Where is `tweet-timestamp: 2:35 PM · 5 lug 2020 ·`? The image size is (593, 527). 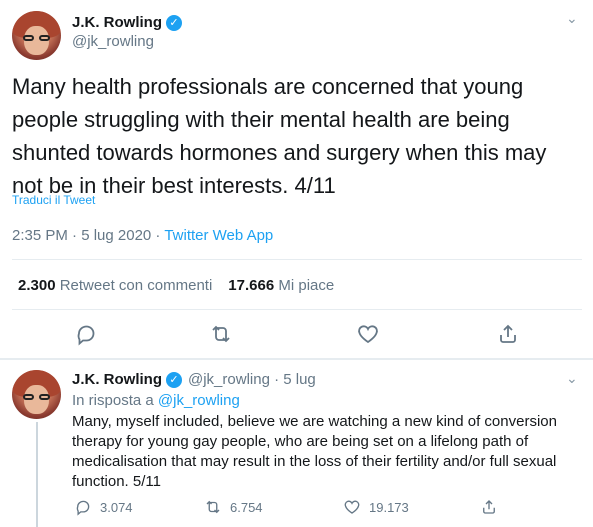
tweet-timestamp: 2:35 PM · 5 lug 2020 · is located at coordinates (88, 235).